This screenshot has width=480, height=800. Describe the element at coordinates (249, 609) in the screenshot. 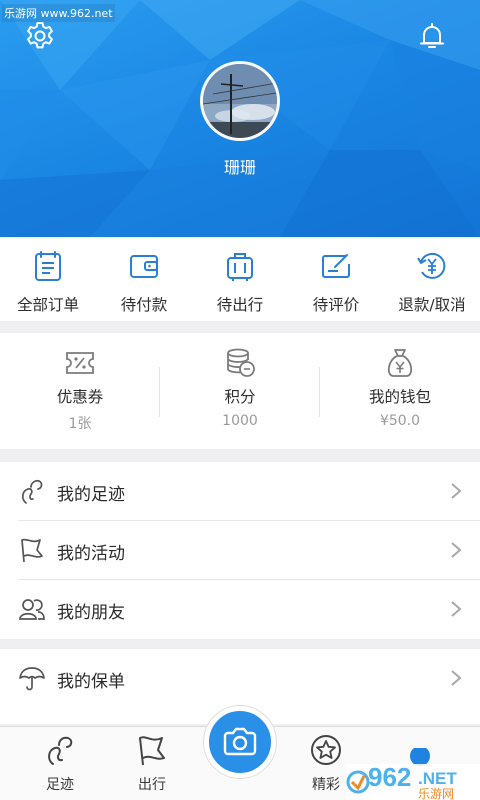

I see `my-friends-item: 我的朋友` at that location.